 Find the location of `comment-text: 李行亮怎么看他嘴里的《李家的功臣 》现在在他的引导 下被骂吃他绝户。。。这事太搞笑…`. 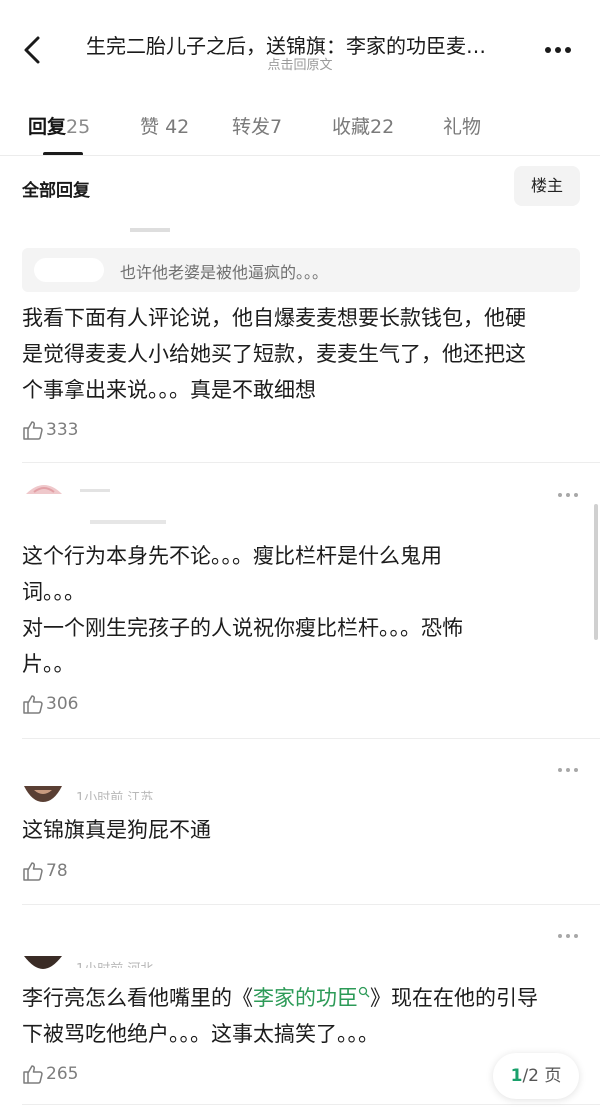

comment-text: 李行亮怎么看他嘴里的《李家的功臣 》现在在他的引导 下被骂吃他绝户。。。这事太搞笑… is located at coordinates (280, 1016).